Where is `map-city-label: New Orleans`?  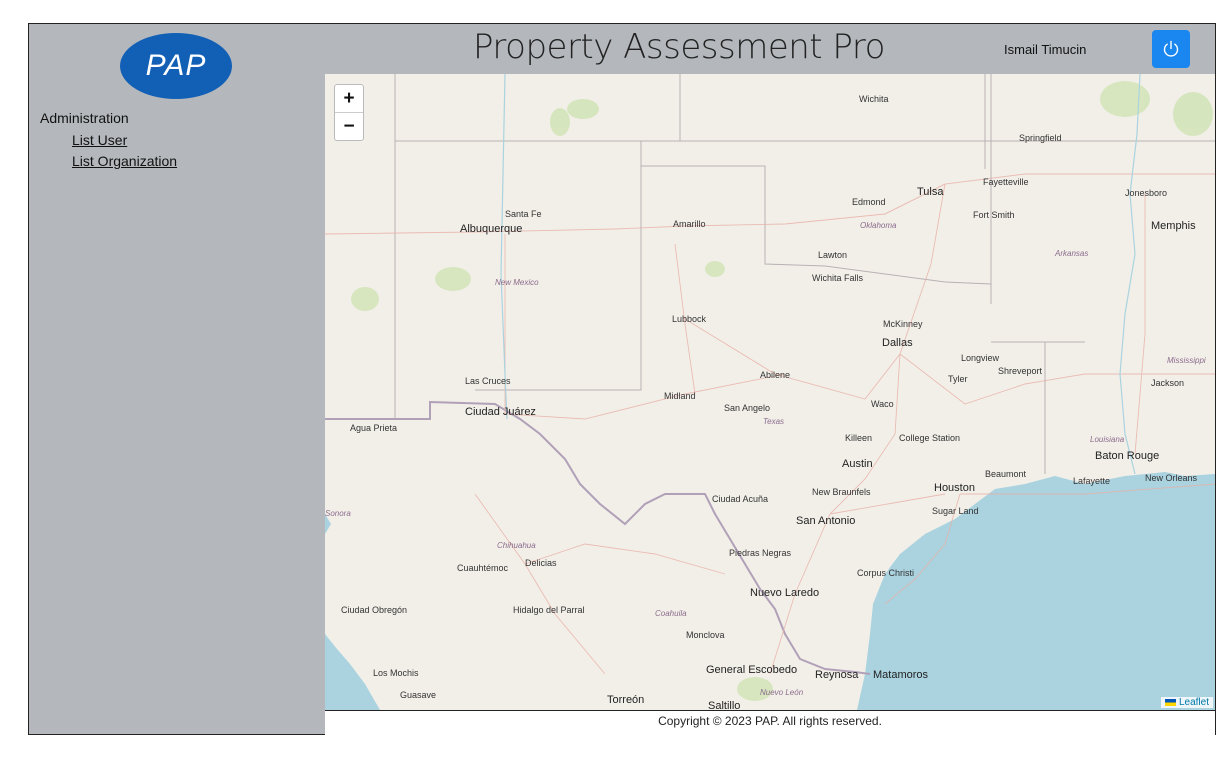 map-city-label: New Orleans is located at coordinates (1171, 478).